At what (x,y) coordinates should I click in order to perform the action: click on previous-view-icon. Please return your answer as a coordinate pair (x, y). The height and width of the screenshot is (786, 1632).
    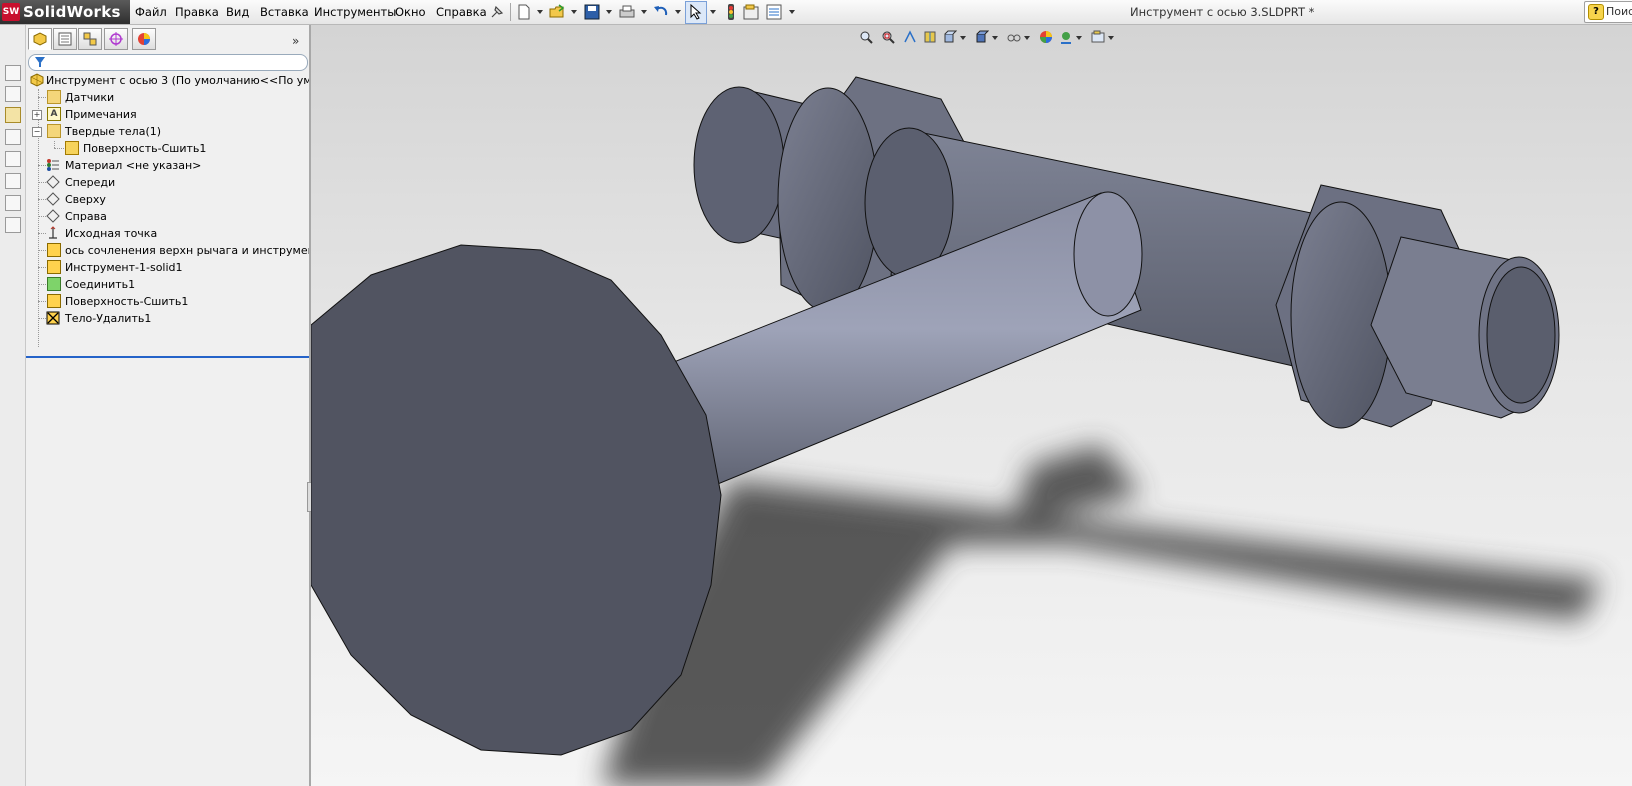
    Looking at the image, I should click on (910, 37).